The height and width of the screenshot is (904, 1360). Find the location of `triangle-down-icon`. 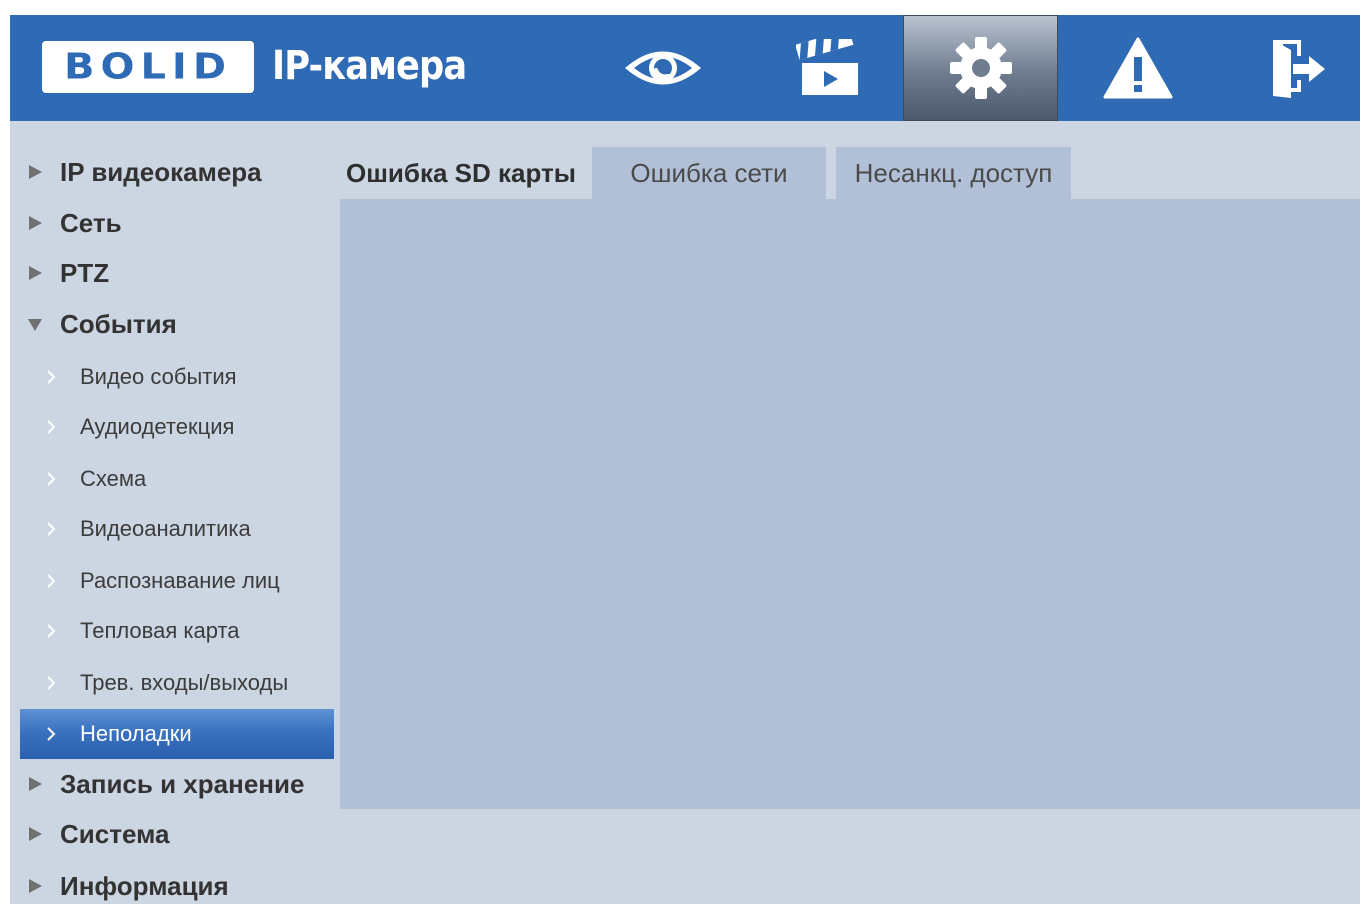

triangle-down-icon is located at coordinates (35, 325).